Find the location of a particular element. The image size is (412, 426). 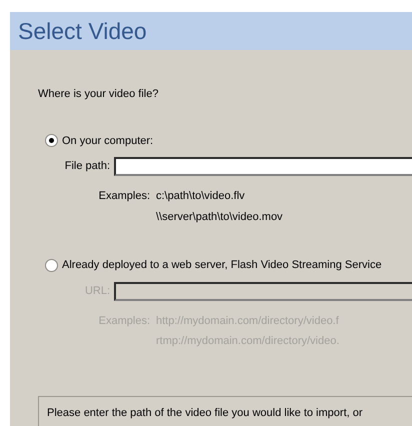

radio-button is located at coordinates (51, 141).